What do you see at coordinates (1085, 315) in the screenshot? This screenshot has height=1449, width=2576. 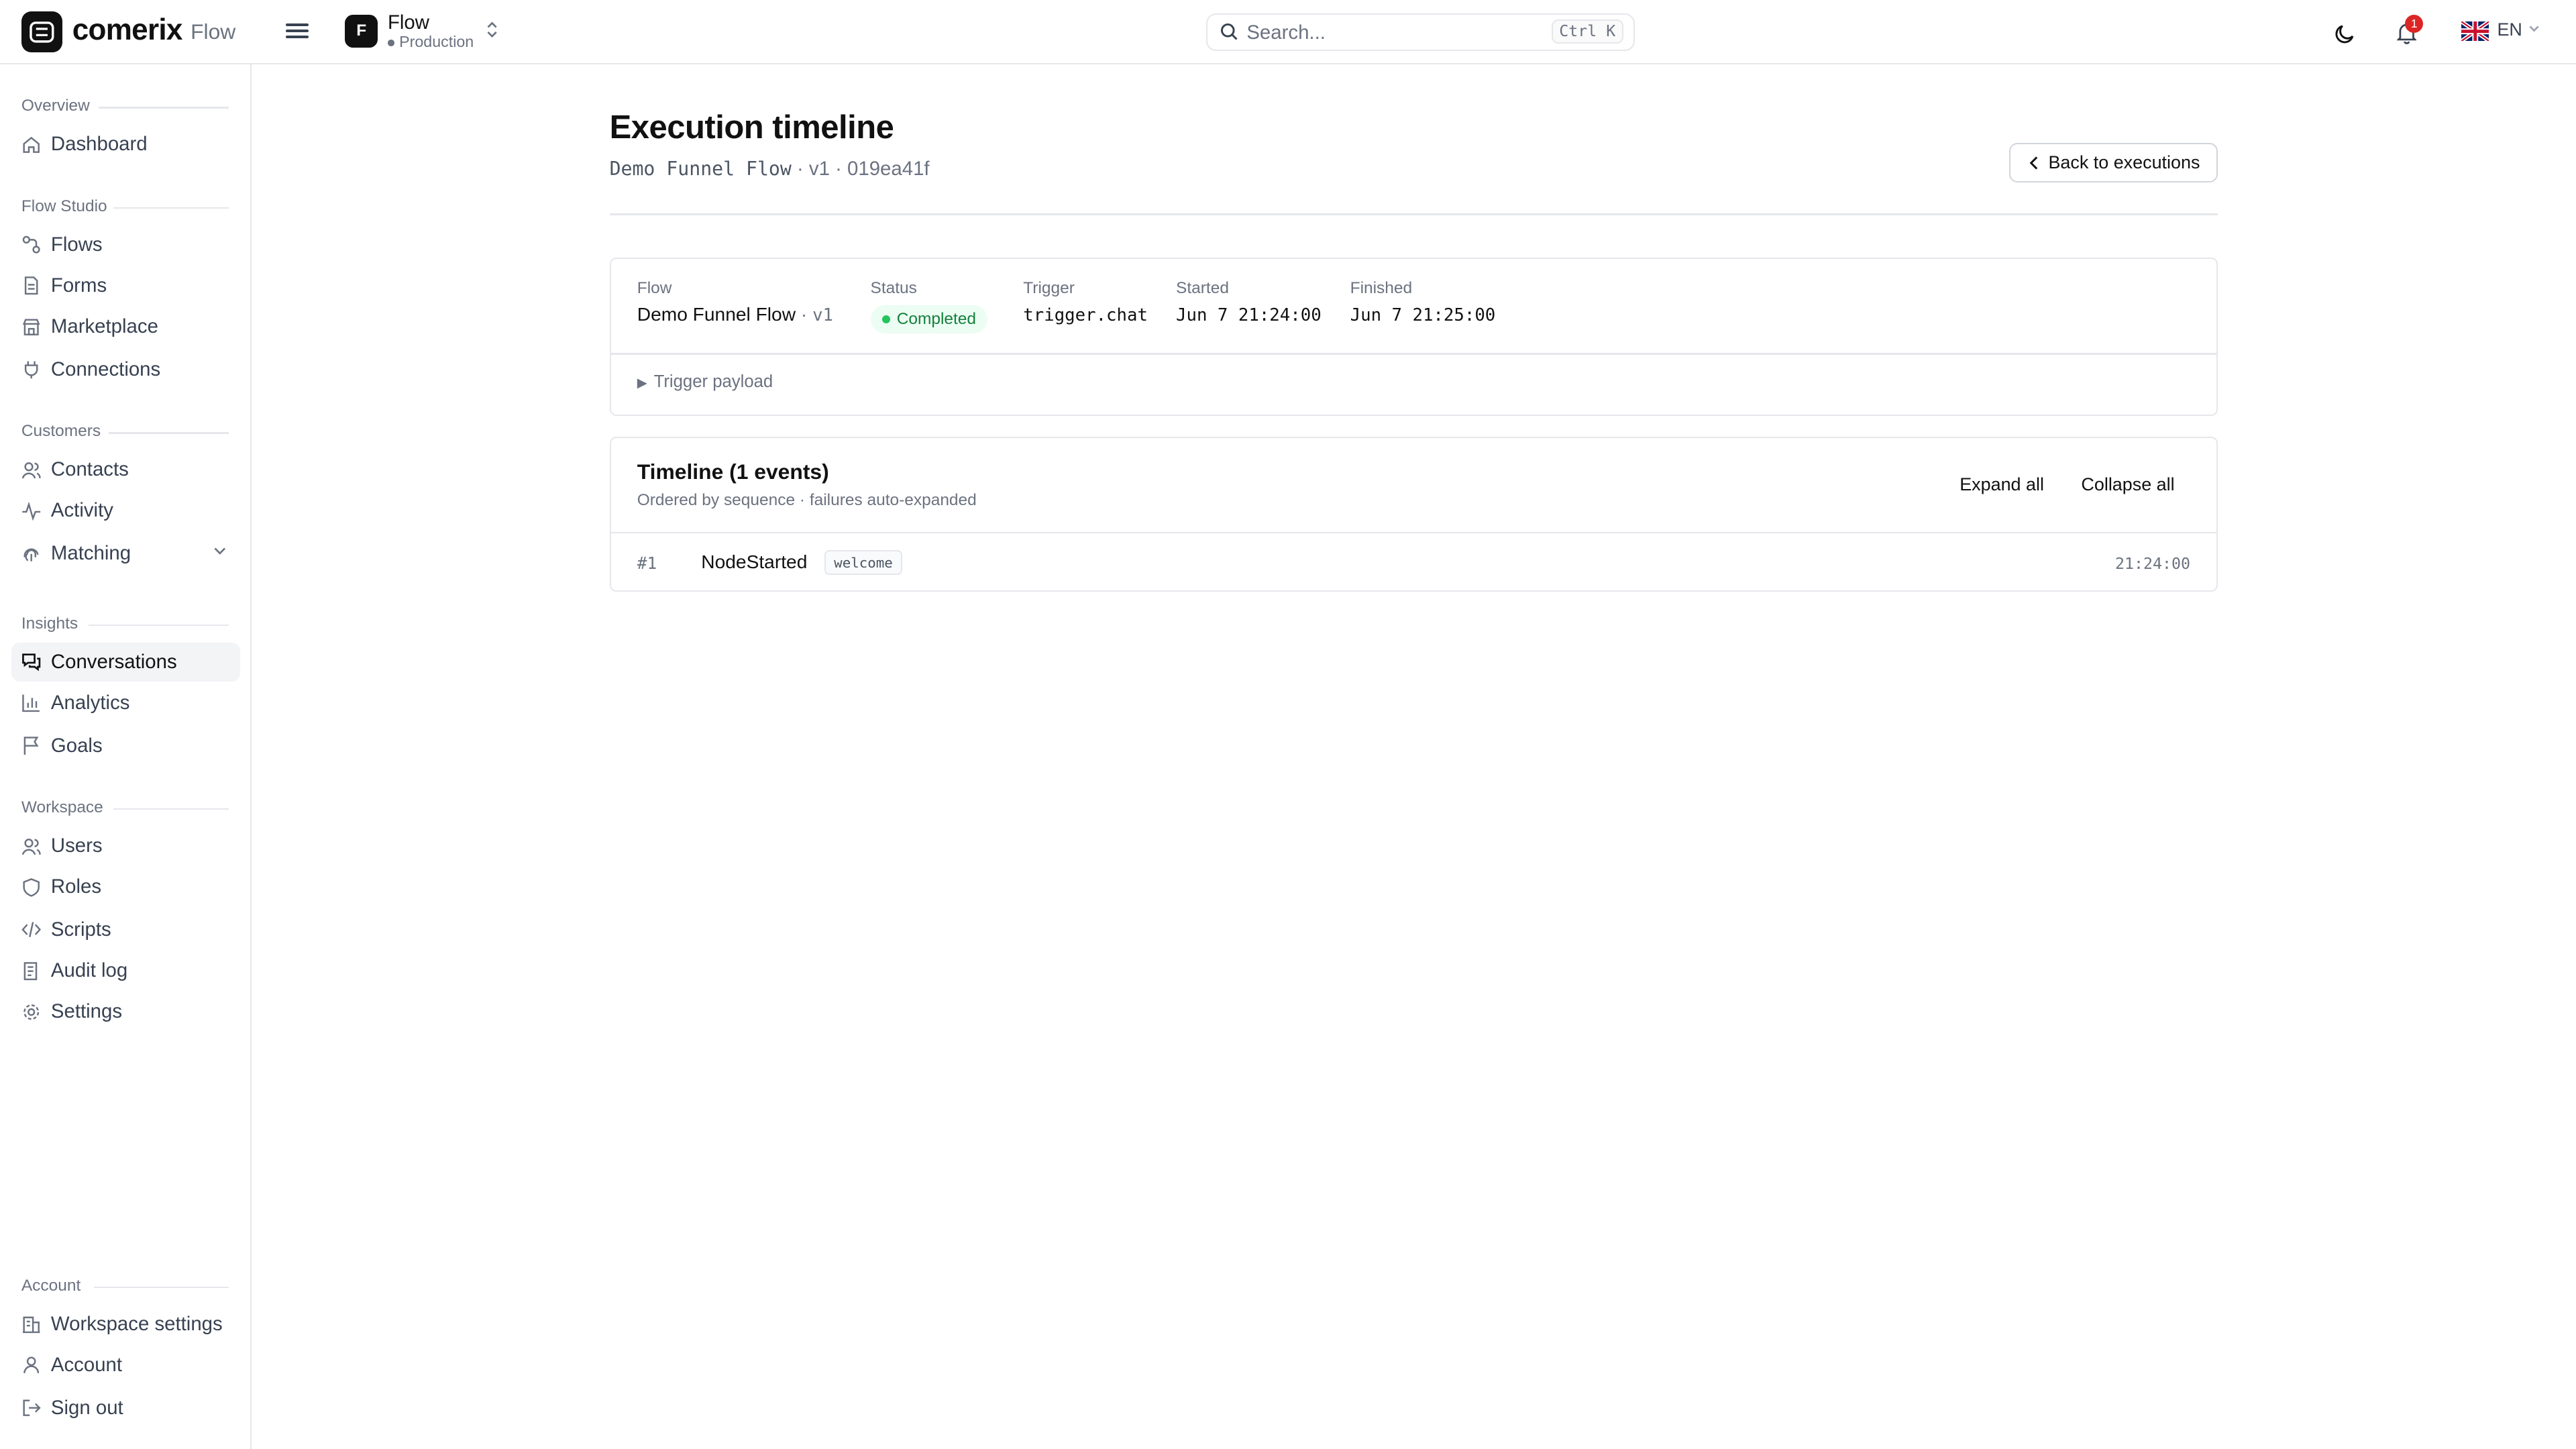 I see `trigger-value: trigger.chat` at bounding box center [1085, 315].